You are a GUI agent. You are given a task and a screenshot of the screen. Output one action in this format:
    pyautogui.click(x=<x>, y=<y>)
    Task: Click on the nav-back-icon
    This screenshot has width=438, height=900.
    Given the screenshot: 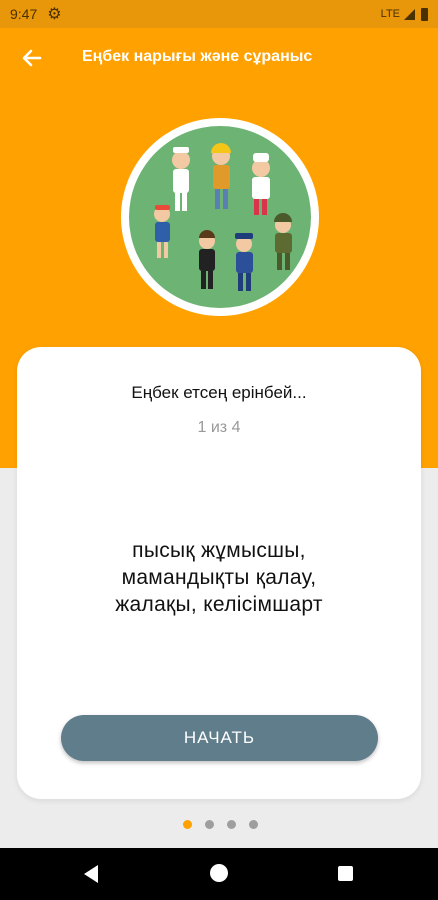 What is the action you would take?
    pyautogui.click(x=91, y=874)
    